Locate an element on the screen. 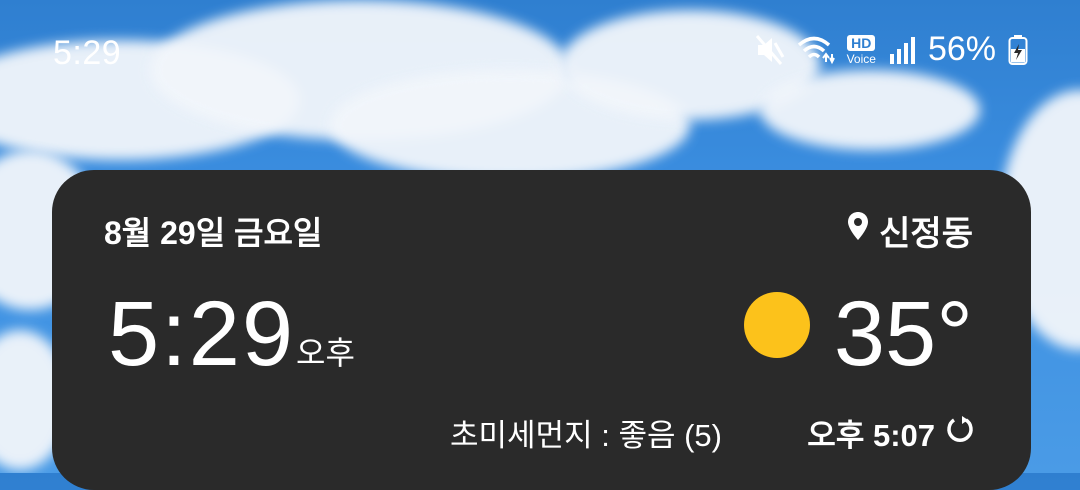 This screenshot has width=1080, height=490. battery-percent: 56% is located at coordinates (961, 49).